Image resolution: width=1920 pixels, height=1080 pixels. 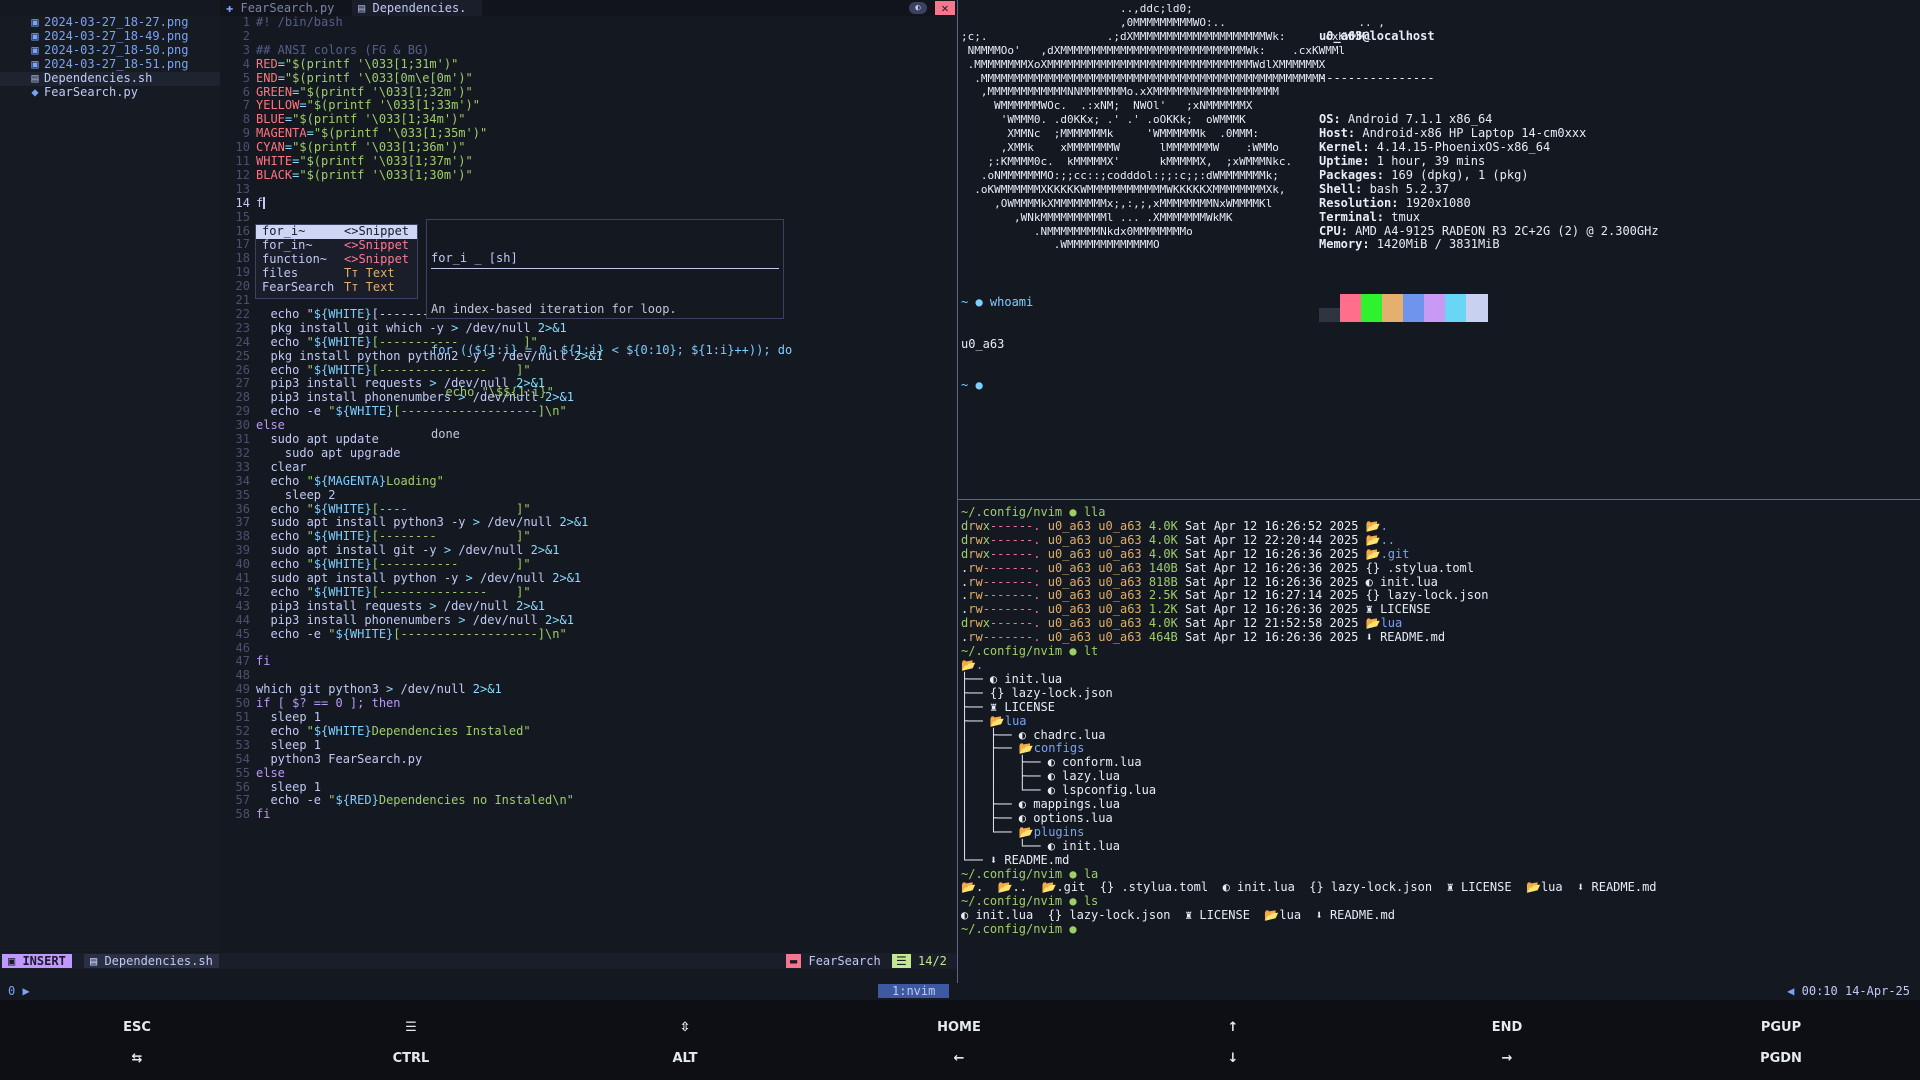 I want to click on line-number: 6, so click(x=246, y=91).